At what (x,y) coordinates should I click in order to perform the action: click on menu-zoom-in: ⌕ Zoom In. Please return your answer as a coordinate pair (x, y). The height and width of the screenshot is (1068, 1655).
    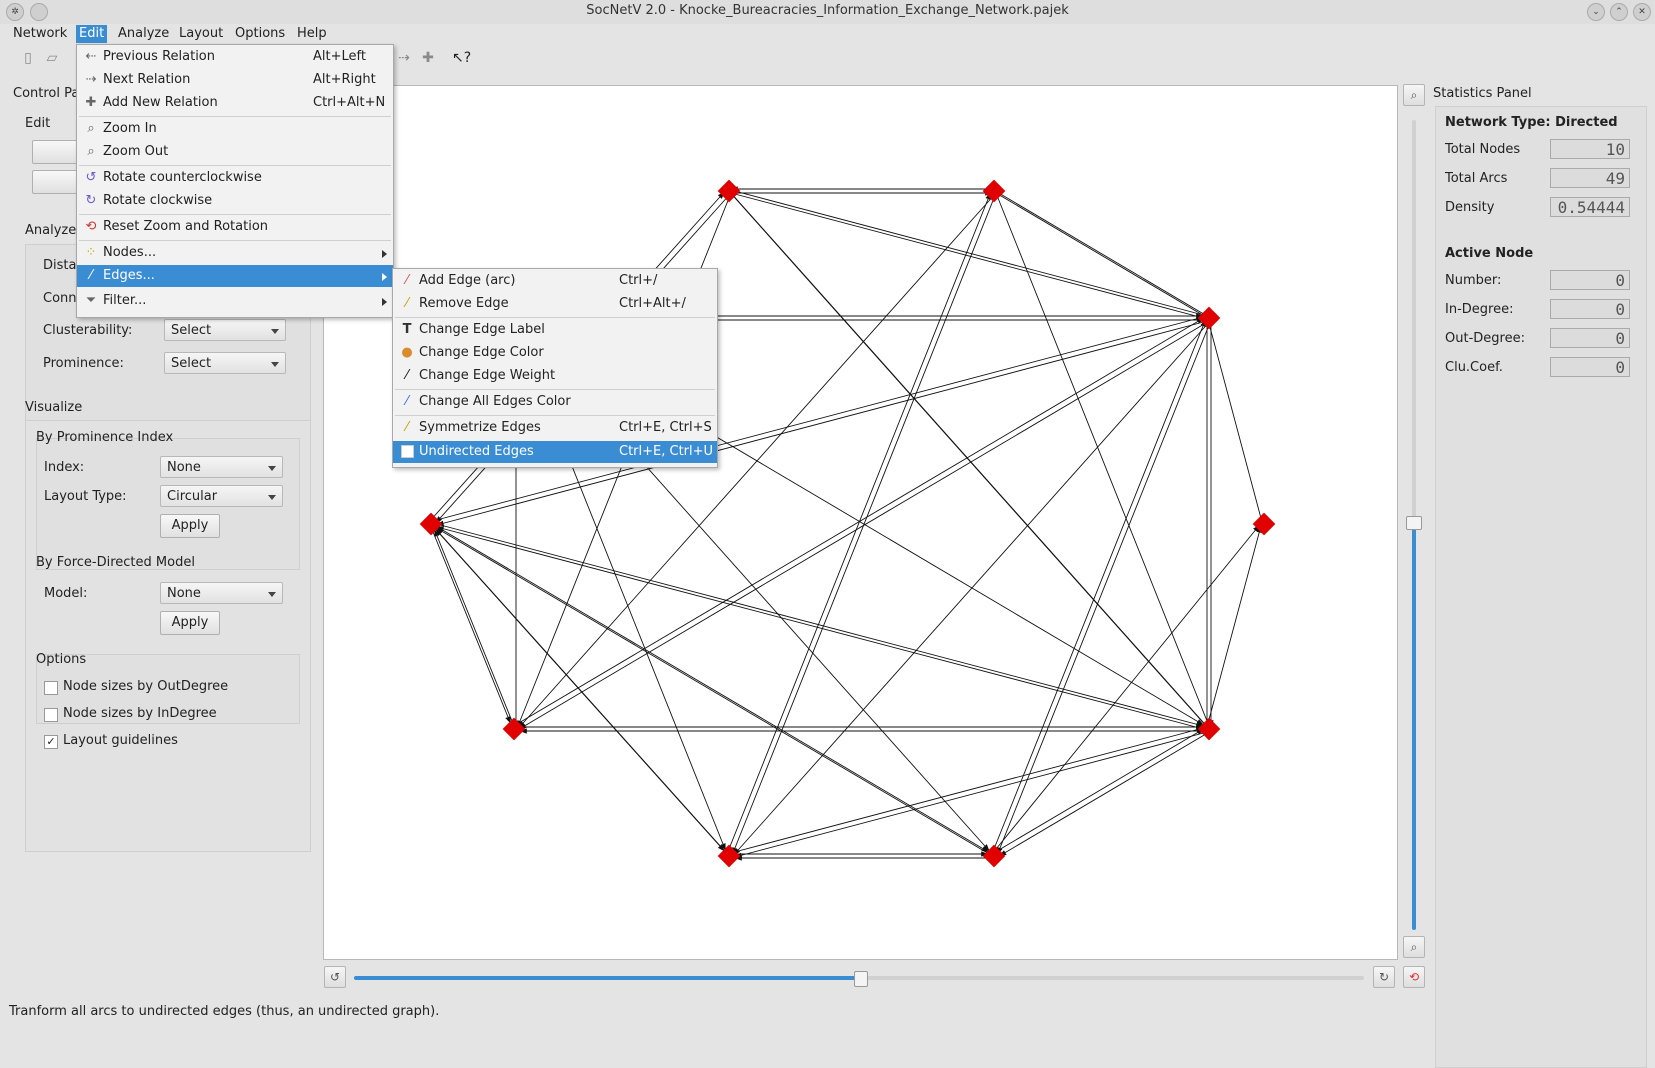
    Looking at the image, I should click on (235, 129).